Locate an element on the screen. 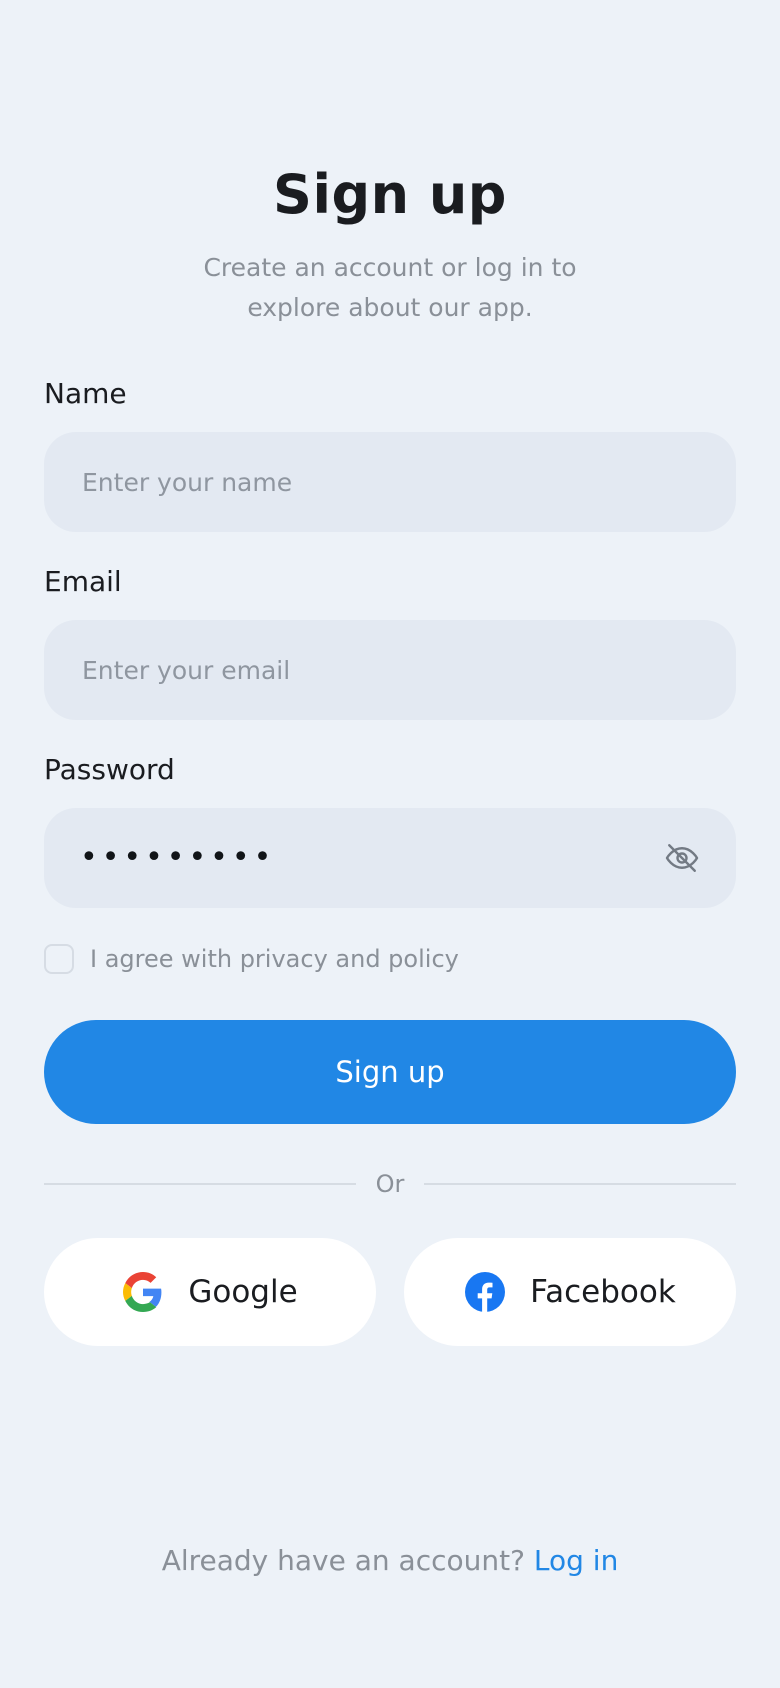  password-input: ••••••••• is located at coordinates (390, 858).